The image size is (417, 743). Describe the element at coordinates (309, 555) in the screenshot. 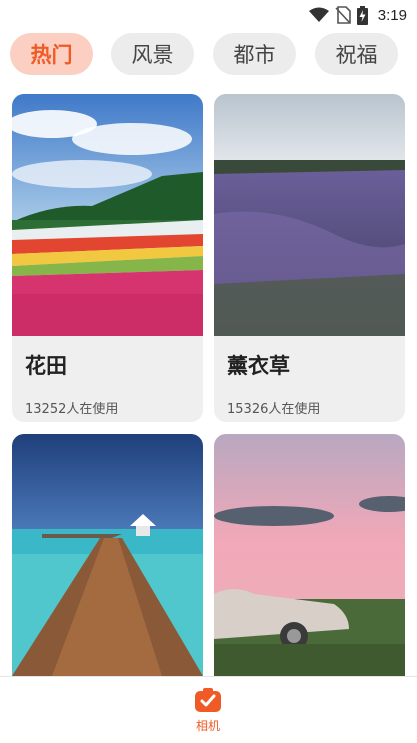

I see `pink-sky-car-image` at that location.